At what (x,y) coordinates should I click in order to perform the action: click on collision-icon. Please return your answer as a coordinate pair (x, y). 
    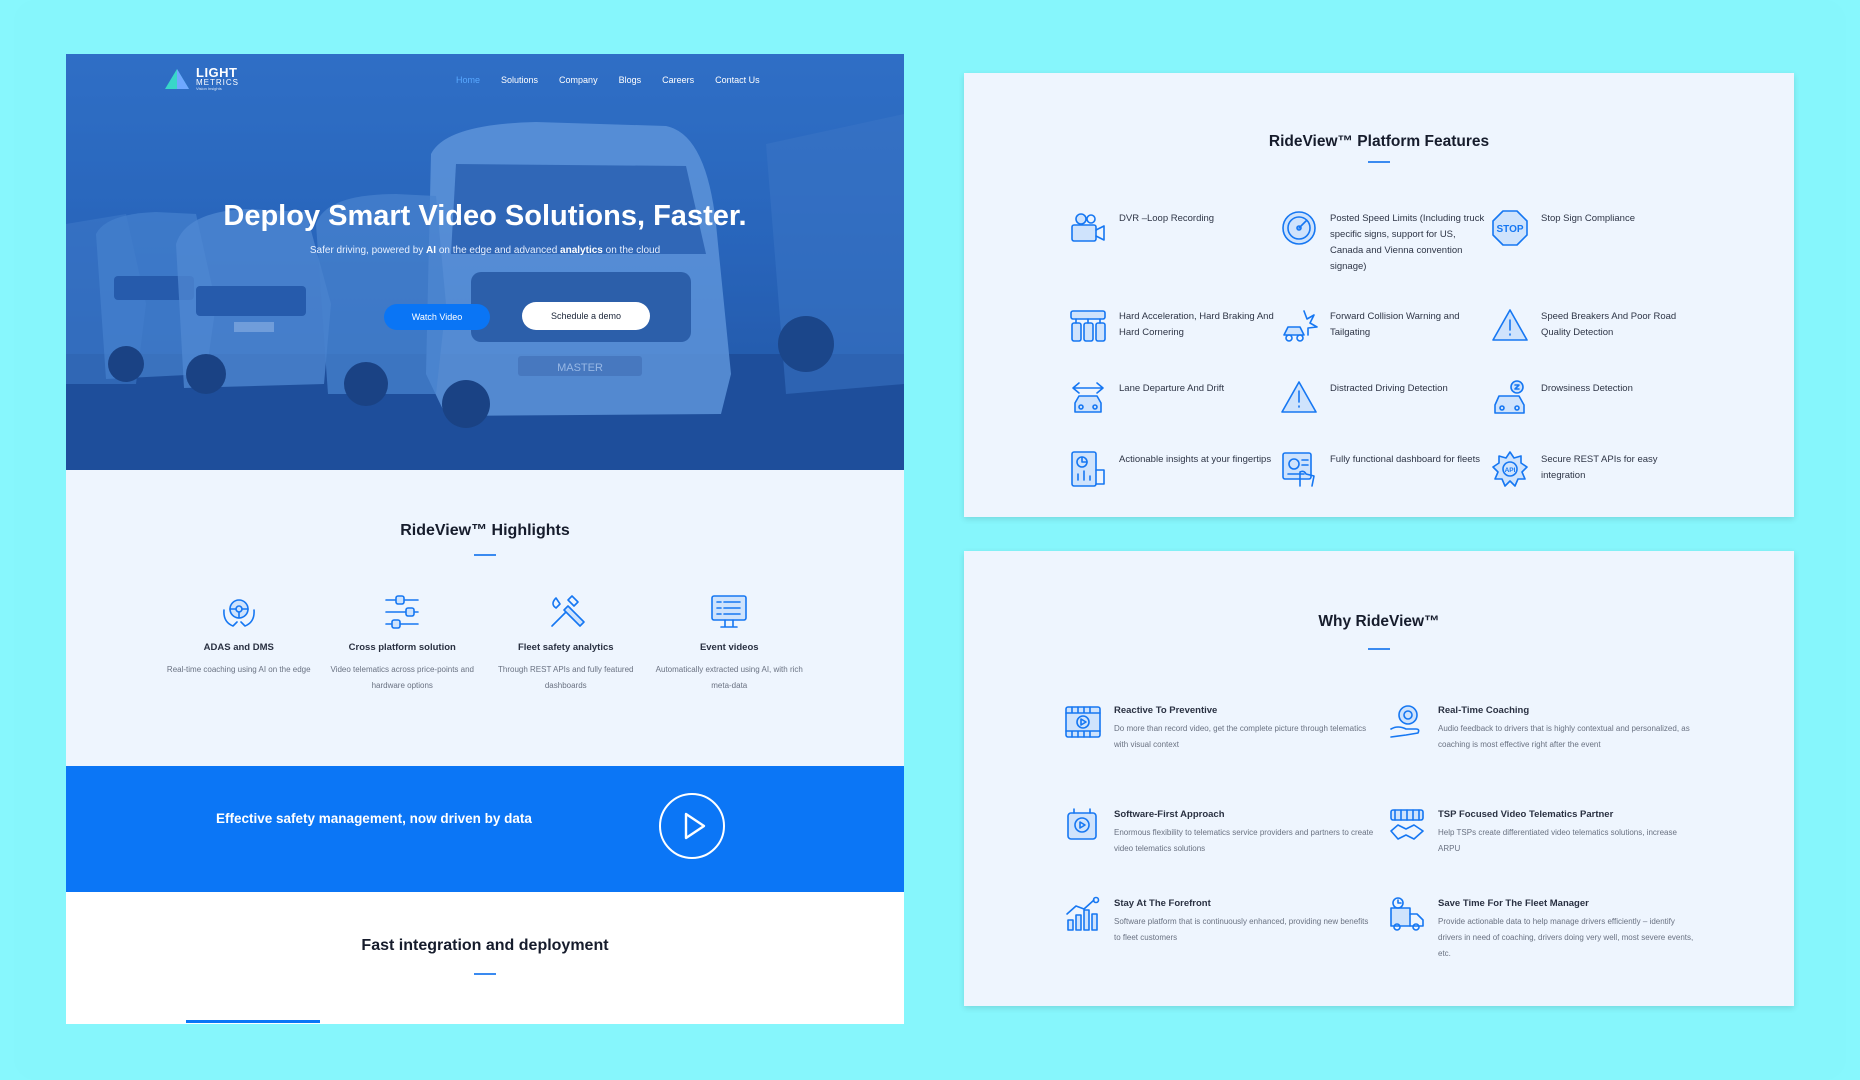
    Looking at the image, I should click on (1300, 326).